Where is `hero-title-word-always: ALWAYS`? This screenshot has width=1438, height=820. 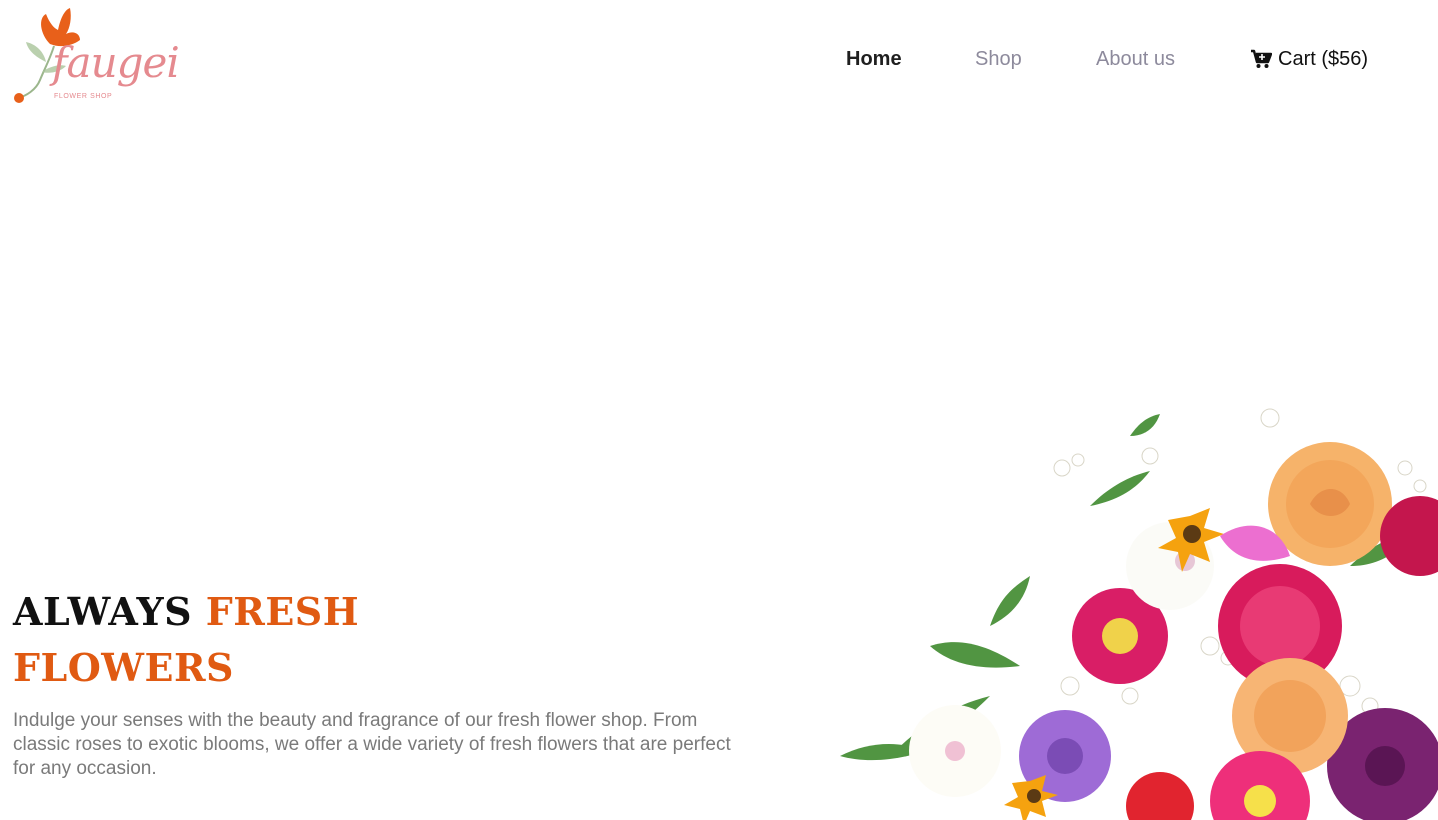
hero-title-word-always: ALWAYS is located at coordinates (103, 611).